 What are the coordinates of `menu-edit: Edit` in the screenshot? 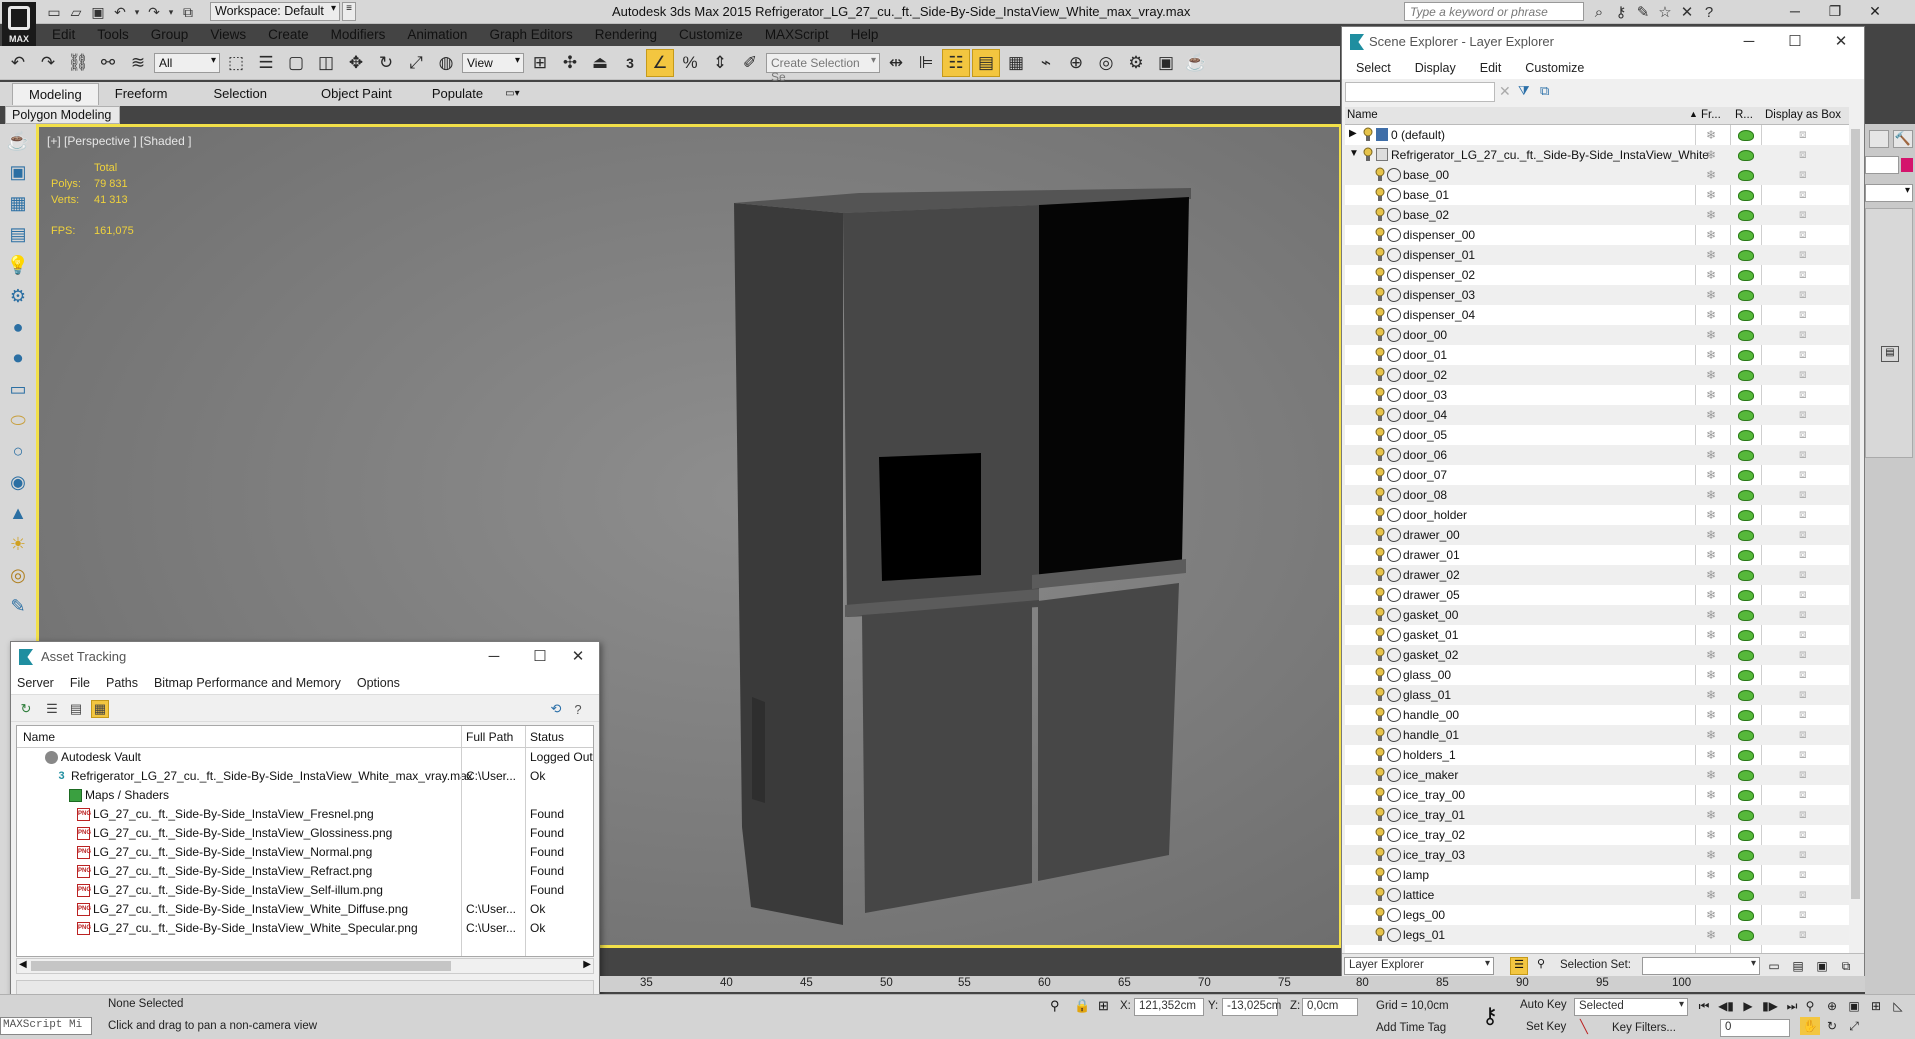 It's located at (1491, 68).